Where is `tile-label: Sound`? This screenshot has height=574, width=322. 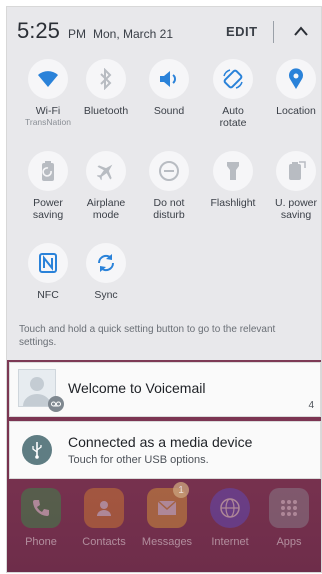 tile-label: Sound is located at coordinates (169, 111).